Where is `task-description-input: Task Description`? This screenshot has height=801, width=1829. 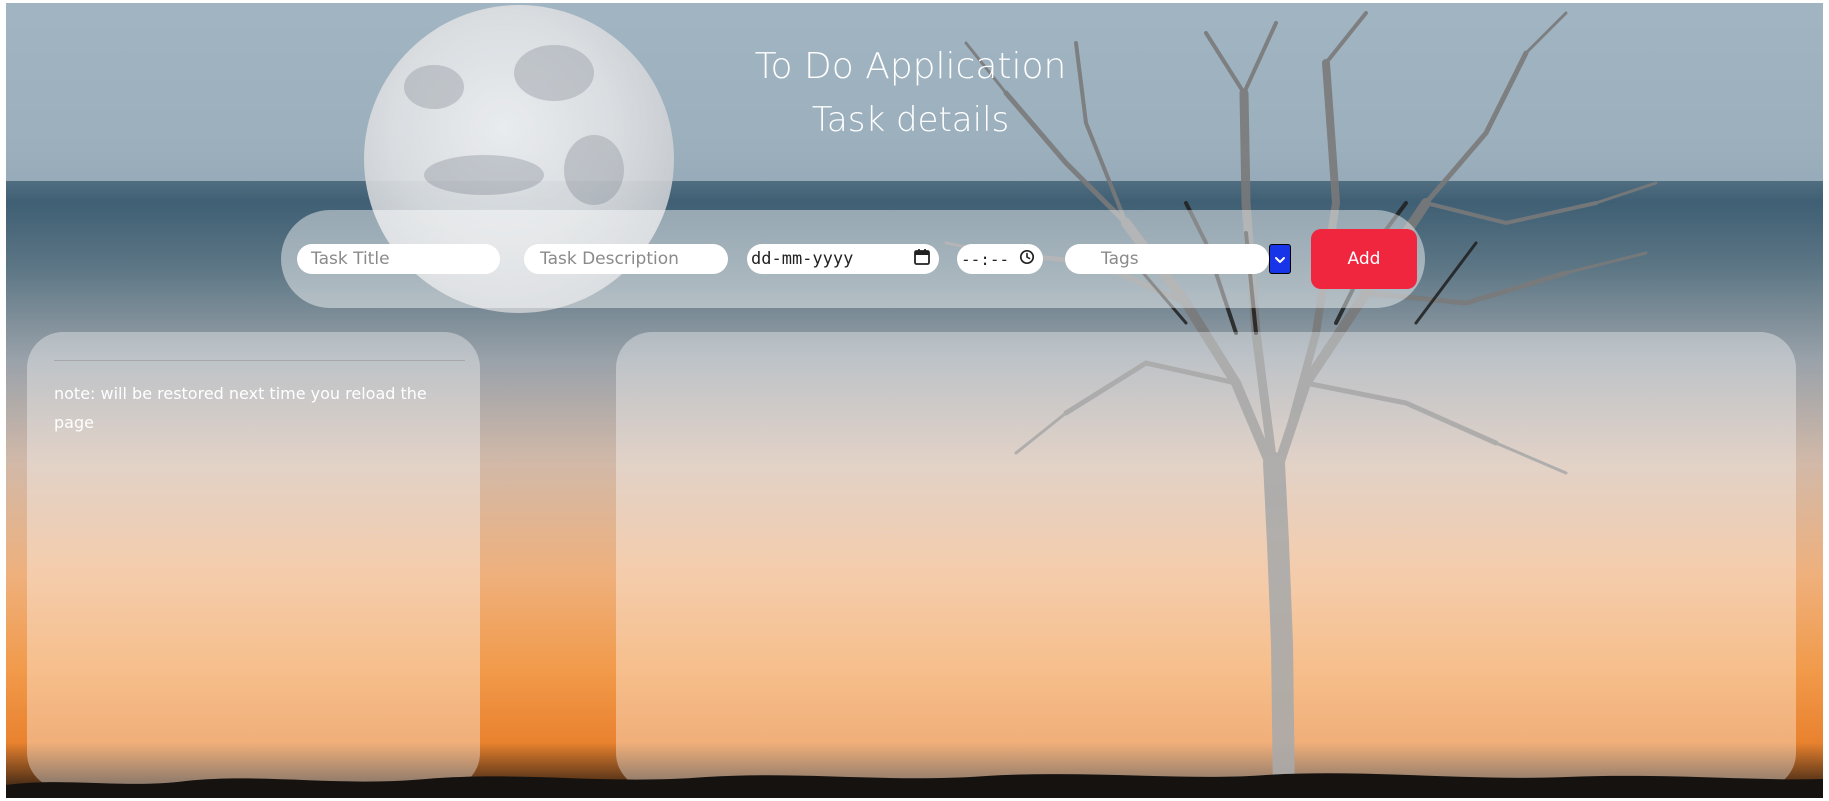
task-description-input: Task Description is located at coordinates (626, 259).